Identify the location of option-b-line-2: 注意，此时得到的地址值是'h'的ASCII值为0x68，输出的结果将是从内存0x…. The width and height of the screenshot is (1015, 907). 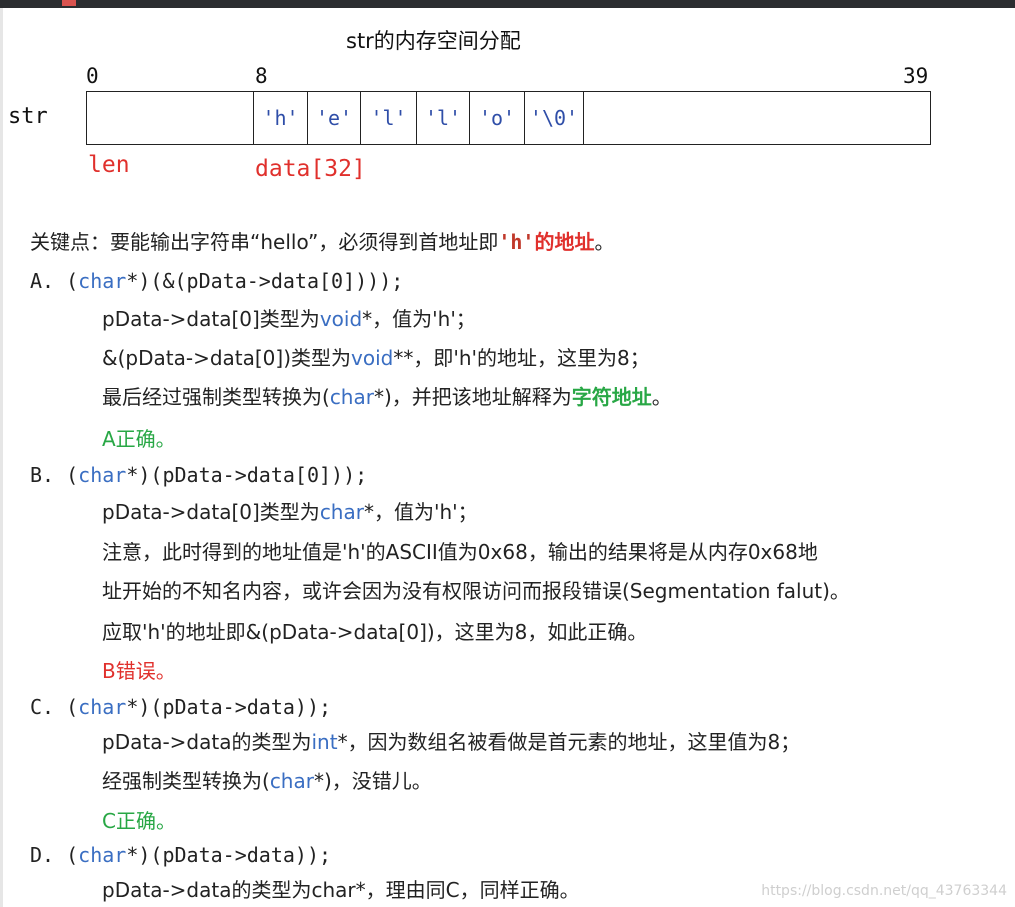
(460, 552).